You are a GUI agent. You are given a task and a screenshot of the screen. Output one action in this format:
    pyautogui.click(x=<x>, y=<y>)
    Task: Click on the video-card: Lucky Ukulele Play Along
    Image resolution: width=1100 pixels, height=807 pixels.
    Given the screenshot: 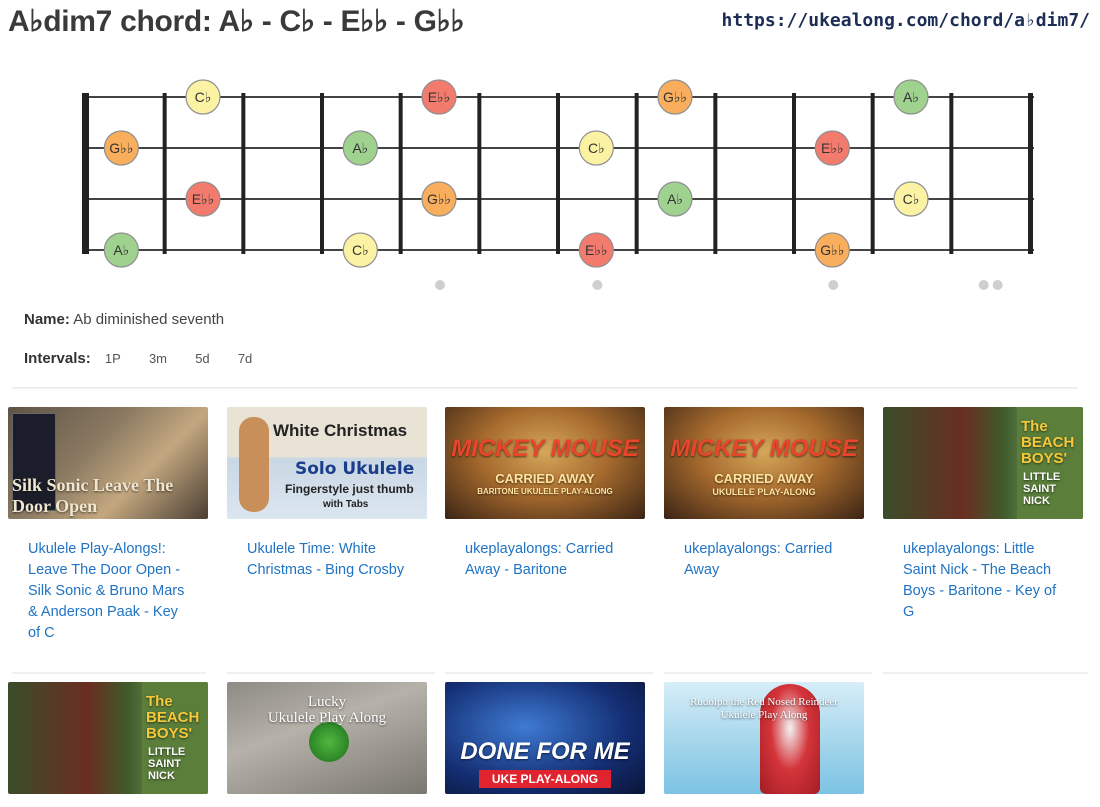 What is the action you would take?
    pyautogui.click(x=327, y=738)
    